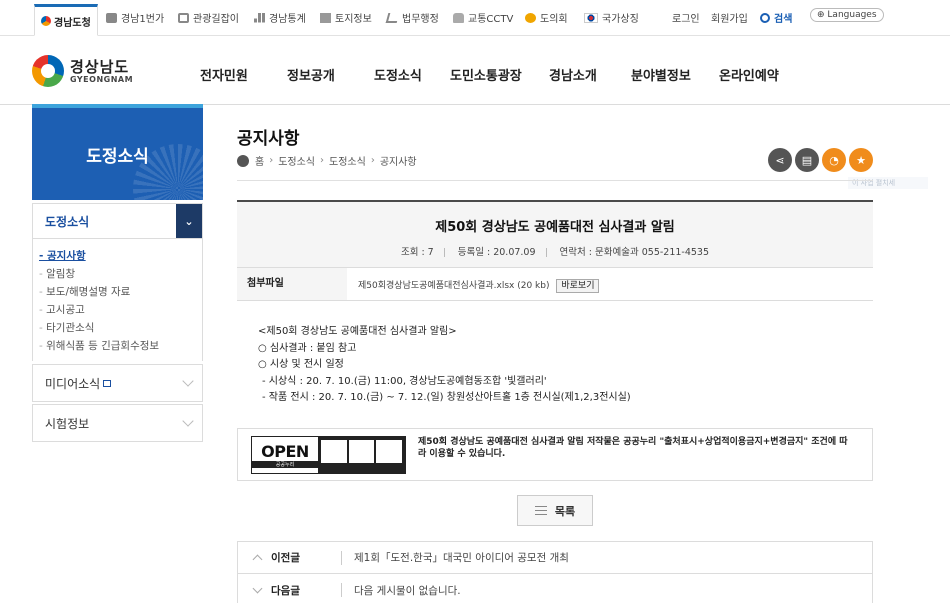 This screenshot has height=603, width=950. Describe the element at coordinates (285, 558) in the screenshot. I see `prev-label: 이전글` at that location.